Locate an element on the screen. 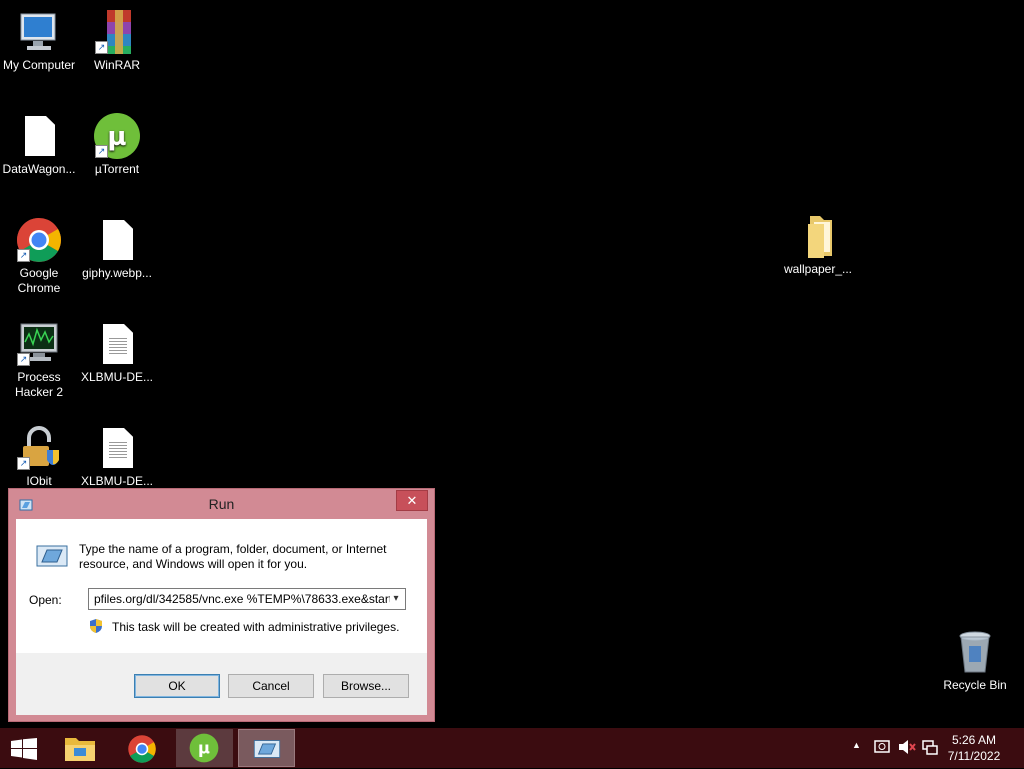 Image resolution: width=1024 pixels, height=769 pixels. utorrent-icon: µ ↗ is located at coordinates (117, 136).